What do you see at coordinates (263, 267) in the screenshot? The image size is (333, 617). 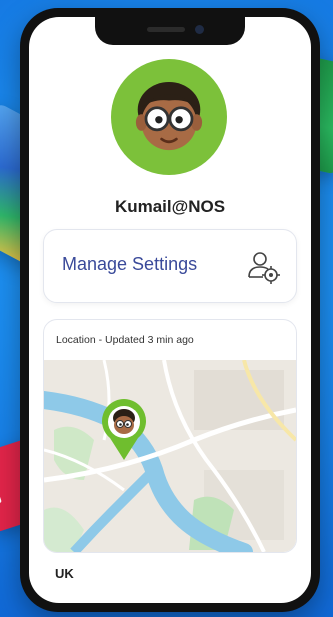 I see `user-gear-icon` at bounding box center [263, 267].